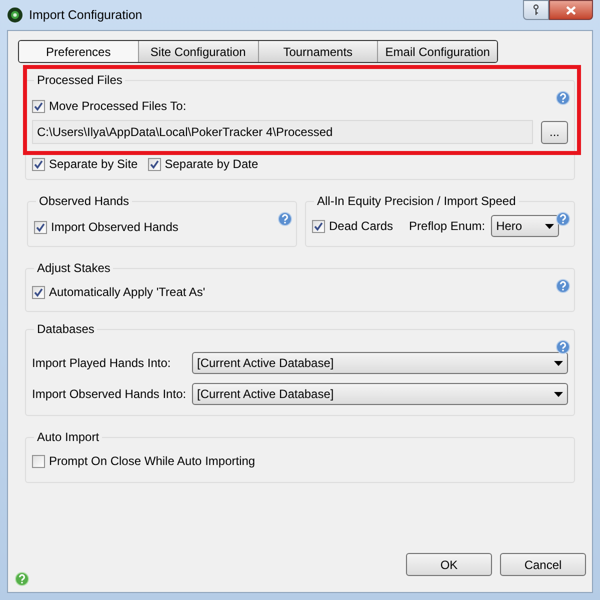 This screenshot has height=600, width=600. Describe the element at coordinates (416, 201) in the screenshot. I see `group-title: All-In Equity Precision / Import Speed` at that location.